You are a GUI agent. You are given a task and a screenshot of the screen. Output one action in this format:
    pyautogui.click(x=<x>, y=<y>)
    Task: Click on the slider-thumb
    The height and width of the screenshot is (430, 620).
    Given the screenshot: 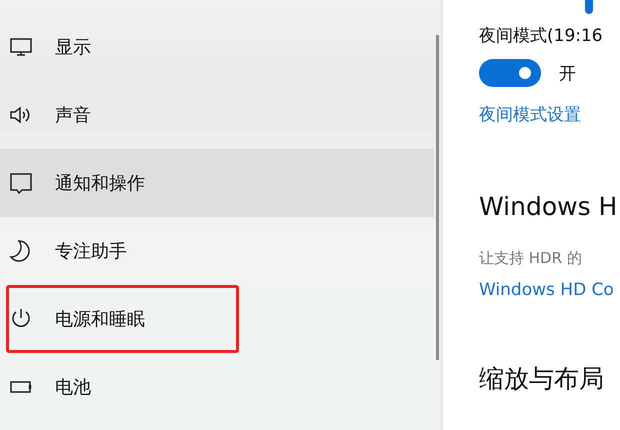 What is the action you would take?
    pyautogui.click(x=589, y=7)
    